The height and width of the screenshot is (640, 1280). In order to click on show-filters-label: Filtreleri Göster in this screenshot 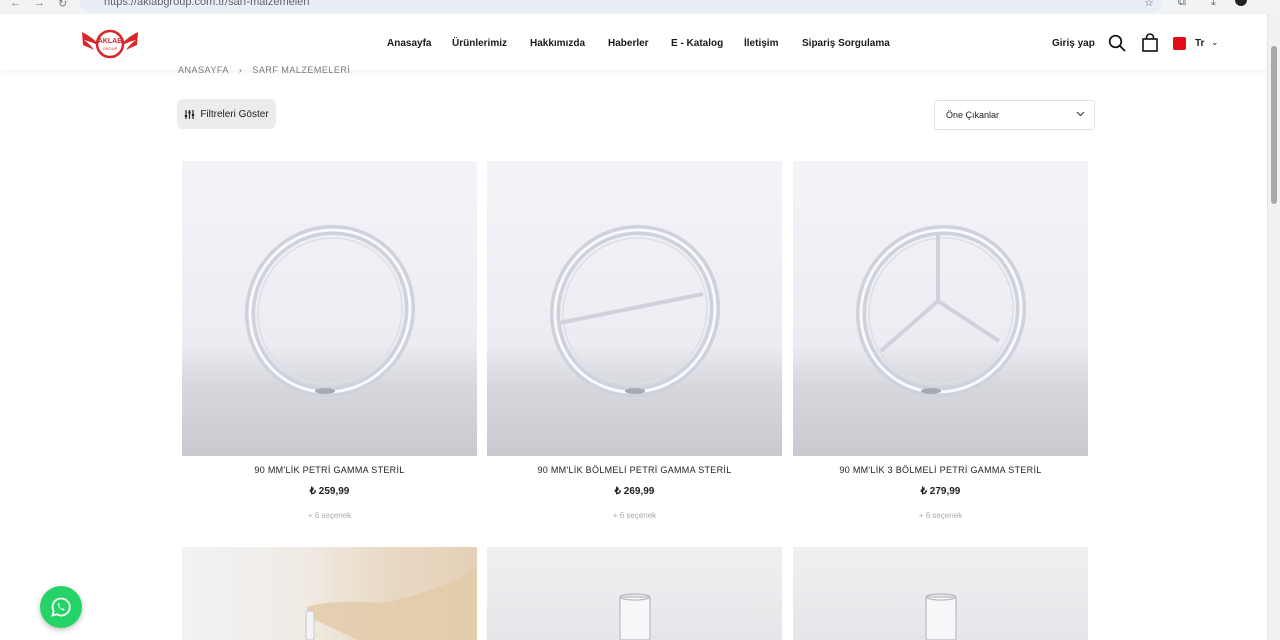, I will do `click(234, 114)`.